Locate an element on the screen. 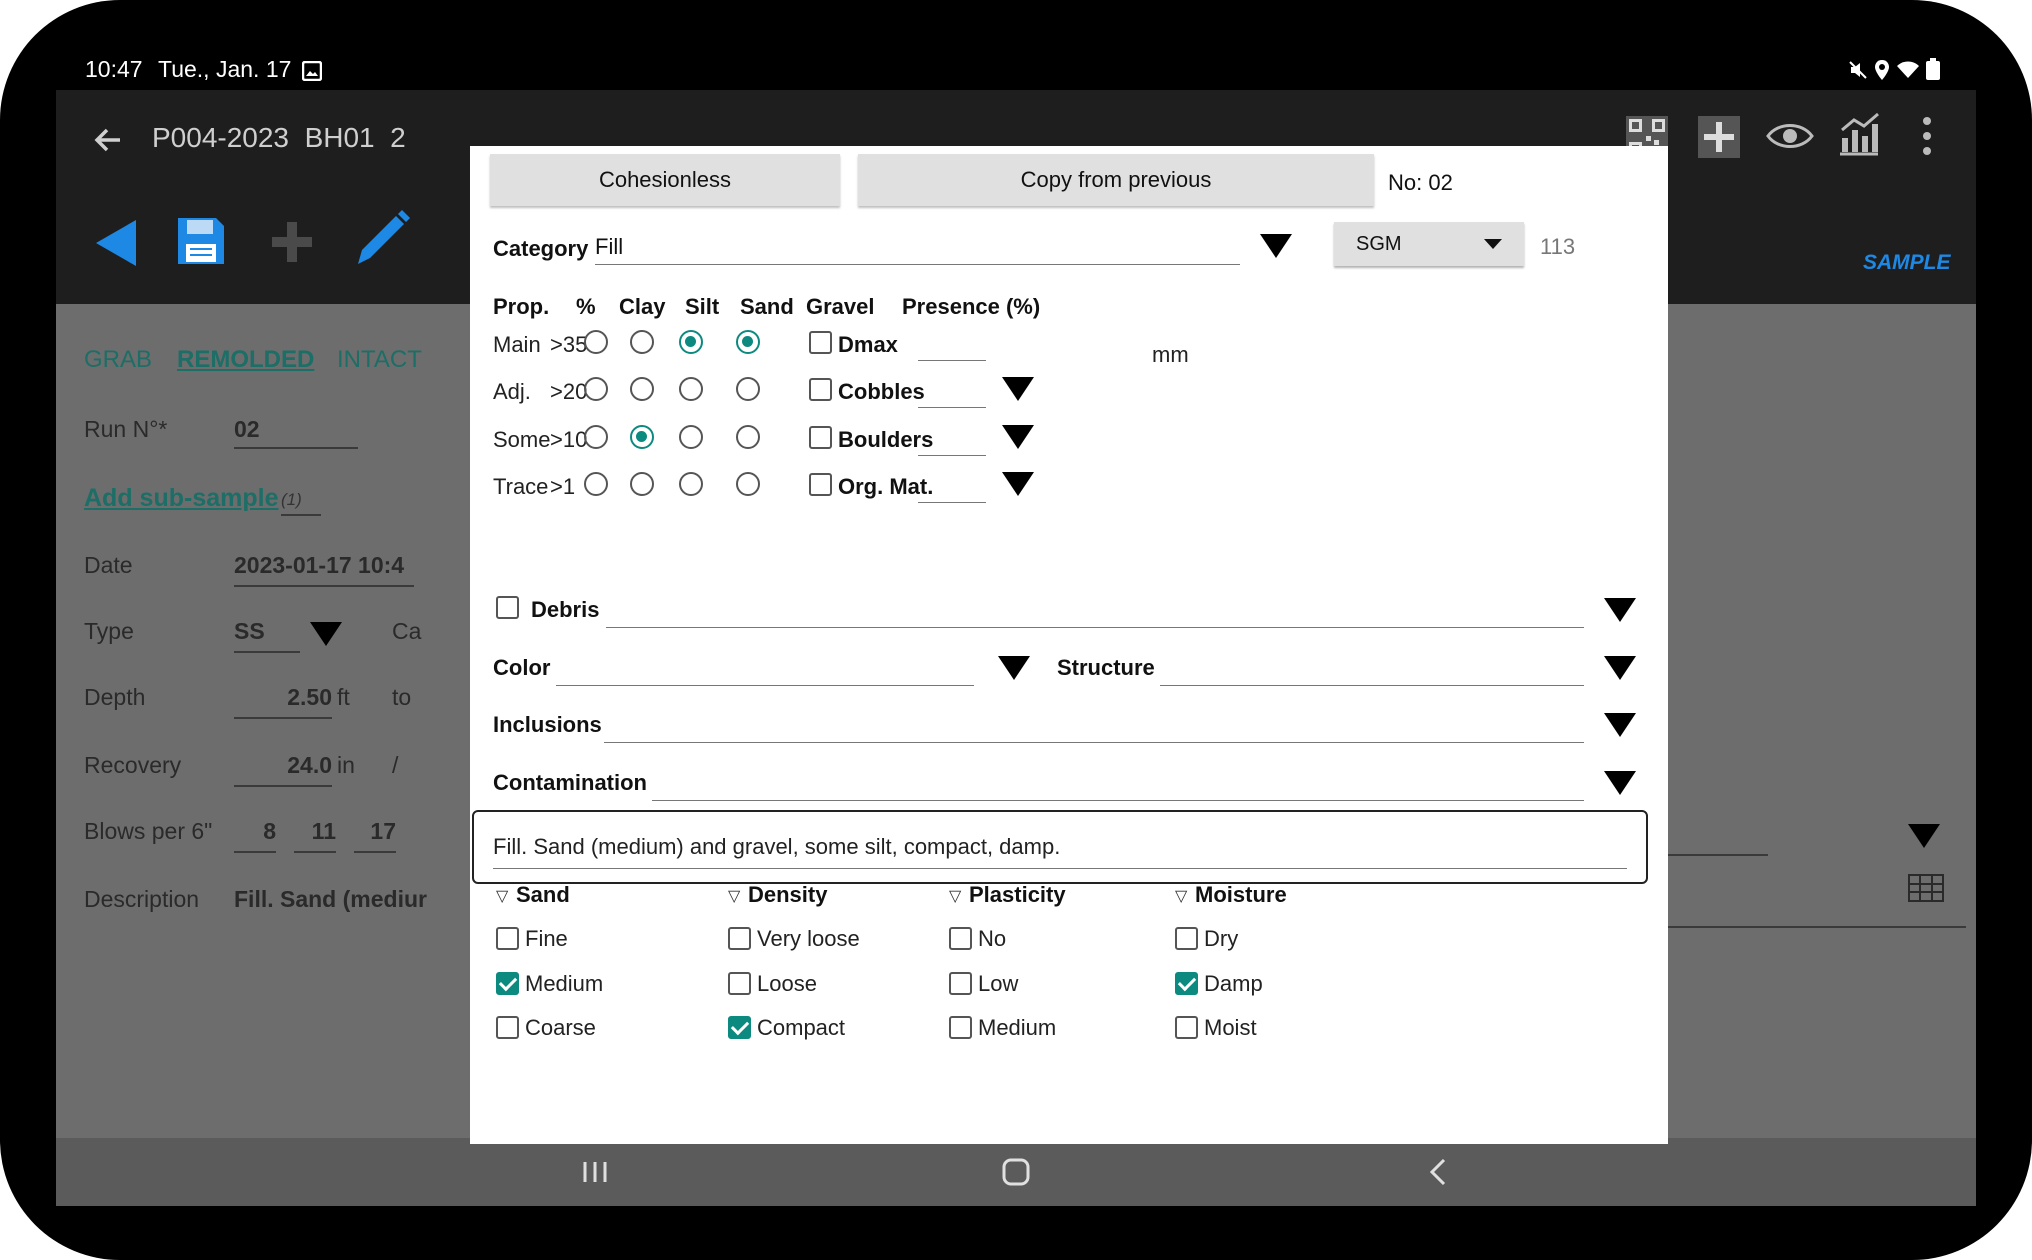  tab-grab: GRAB is located at coordinates (118, 360).